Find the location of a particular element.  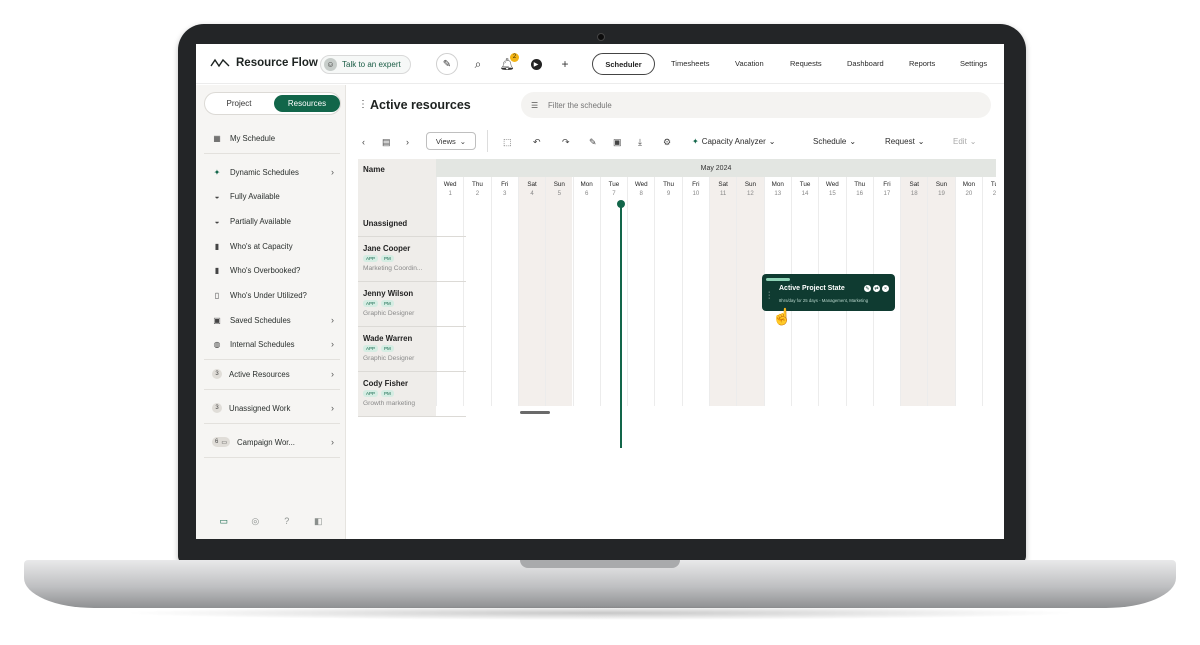

delete-task-icon: × is located at coordinates (885, 288).